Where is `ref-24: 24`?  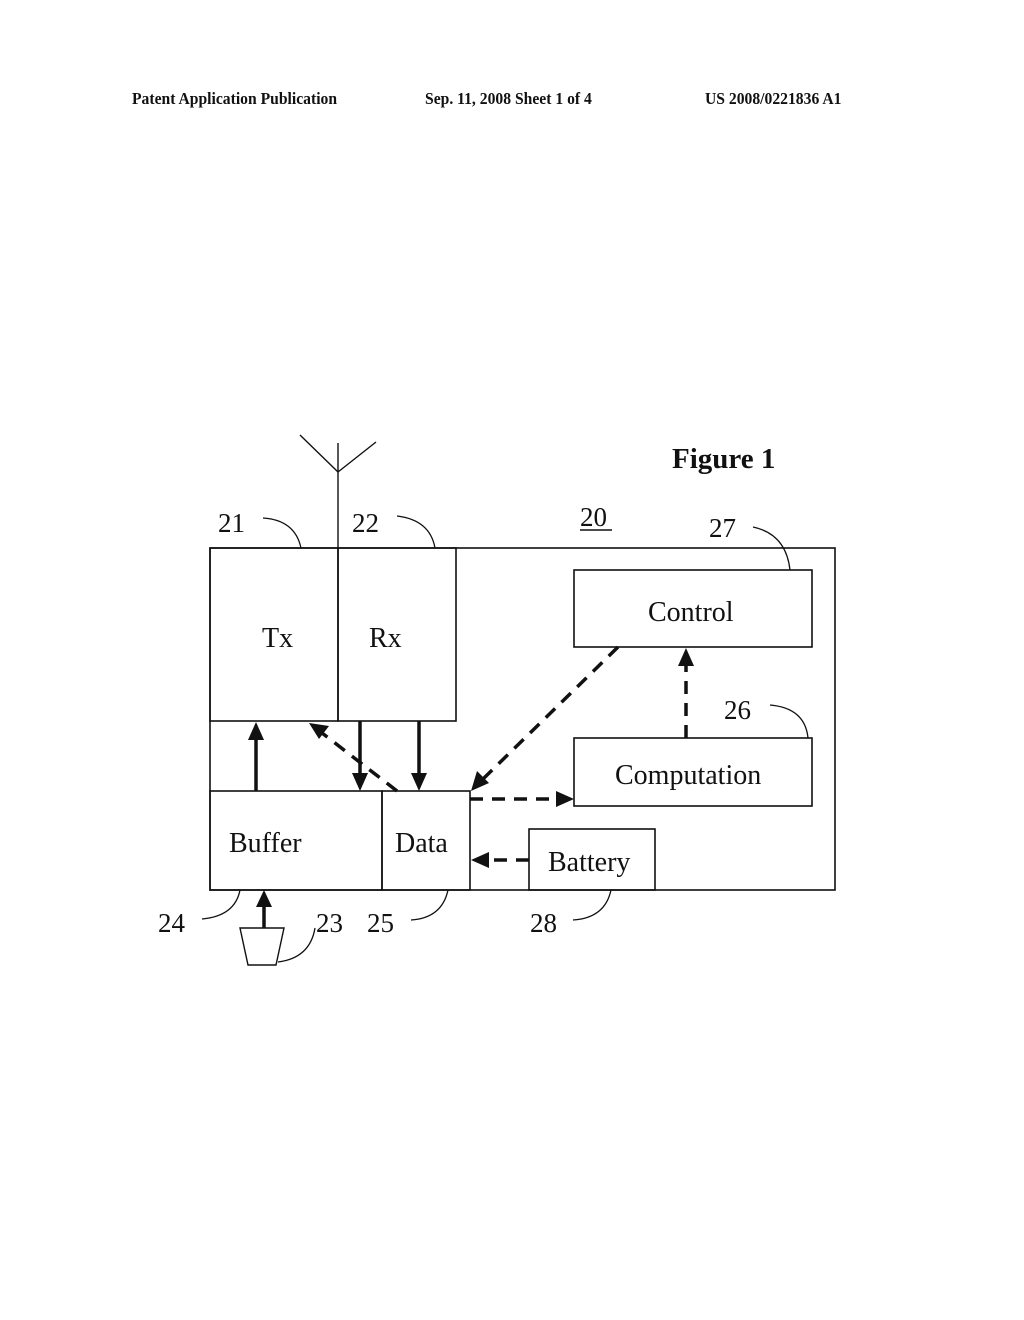 ref-24: 24 is located at coordinates (172, 923).